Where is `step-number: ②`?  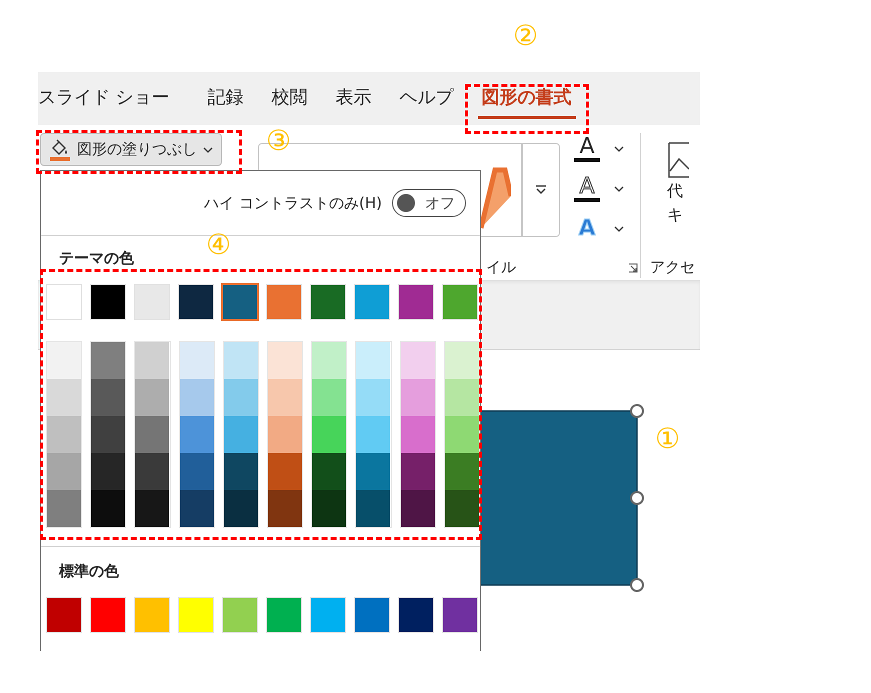 step-number: ② is located at coordinates (525, 36).